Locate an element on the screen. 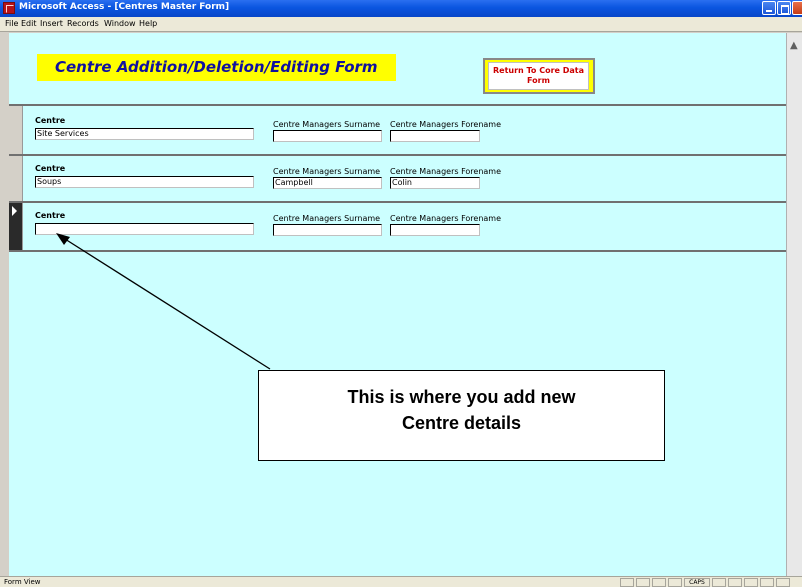  annotation-callout: This is where you add new Centre details is located at coordinates (461, 415).